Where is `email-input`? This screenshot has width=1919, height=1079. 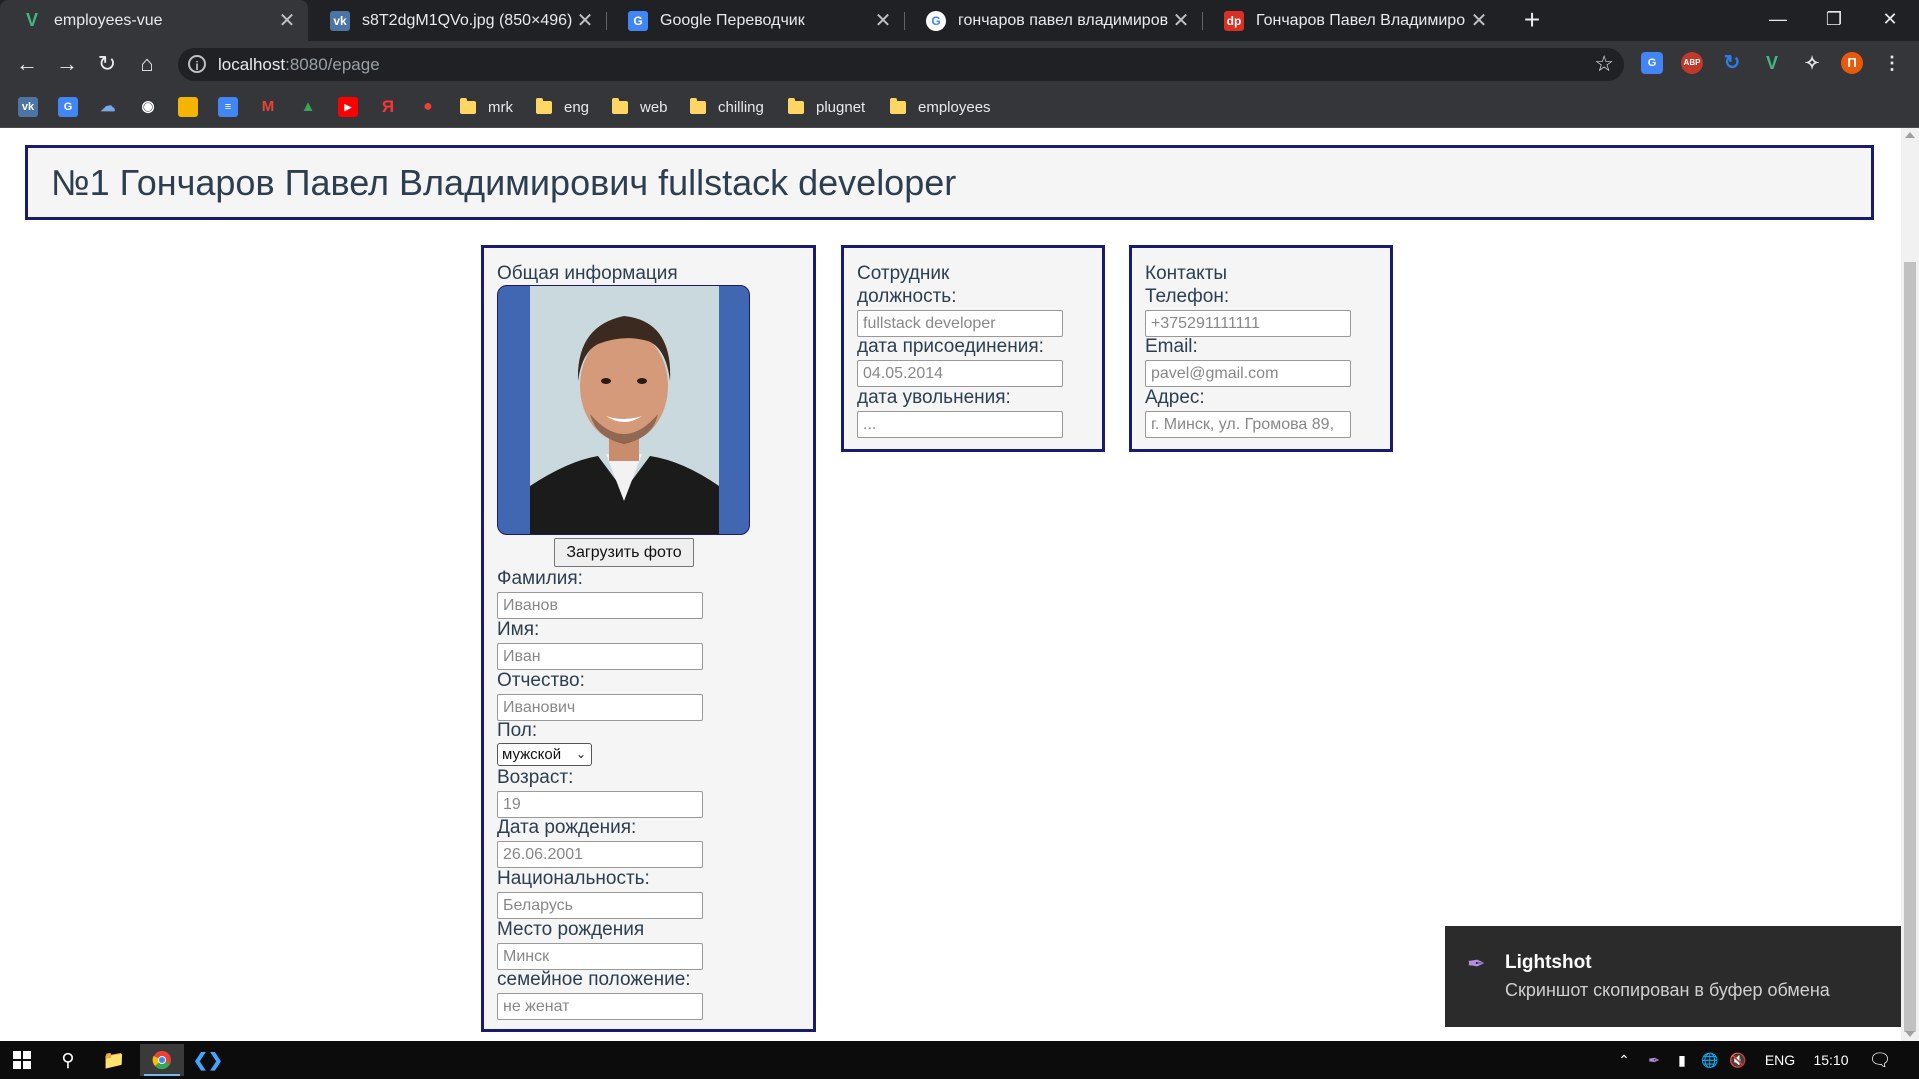 email-input is located at coordinates (1248, 373).